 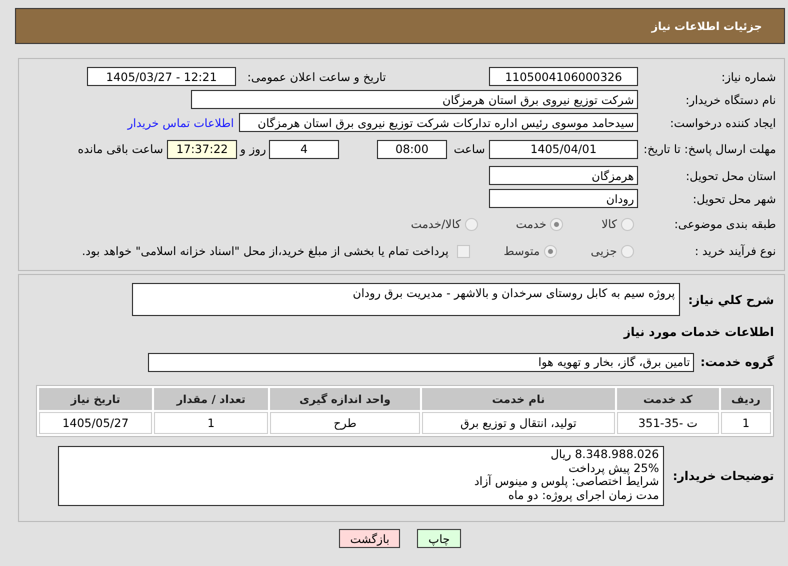 I want to click on remaining-time-field: 17:37:22, so click(x=202, y=149).